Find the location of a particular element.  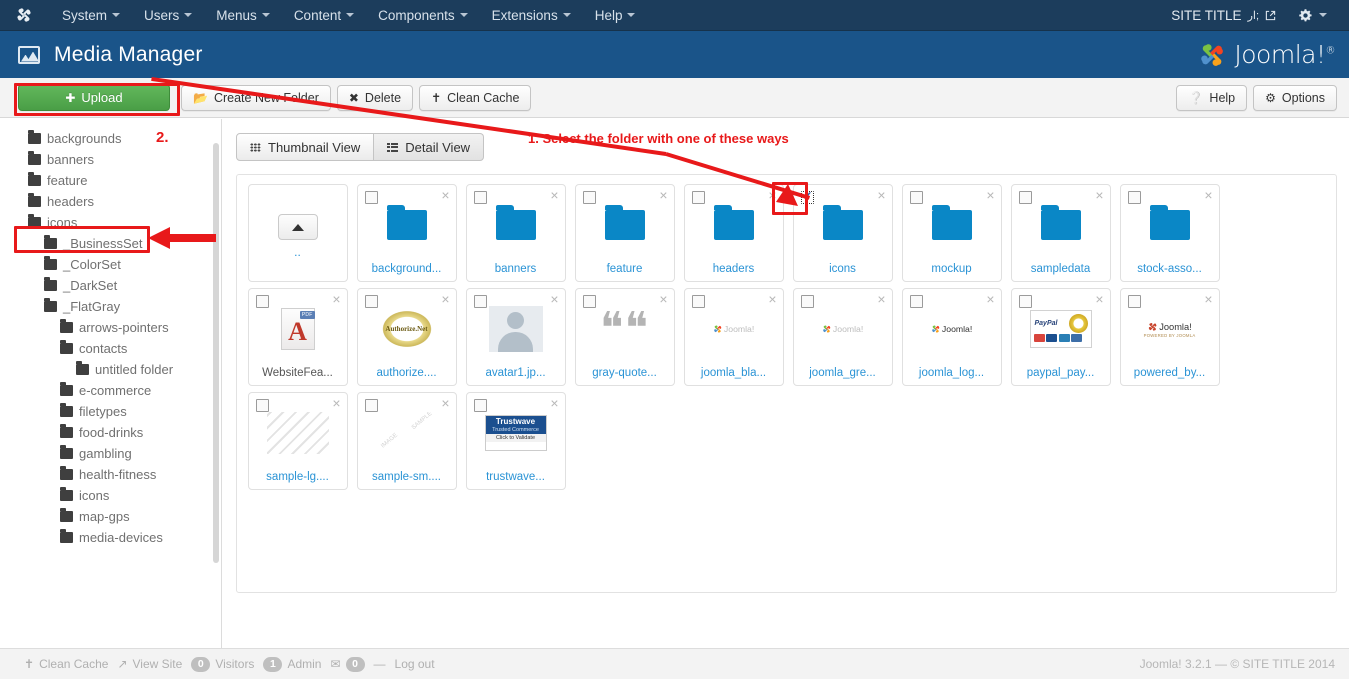

menu-extensions: Extensions is located at coordinates (531, 15).